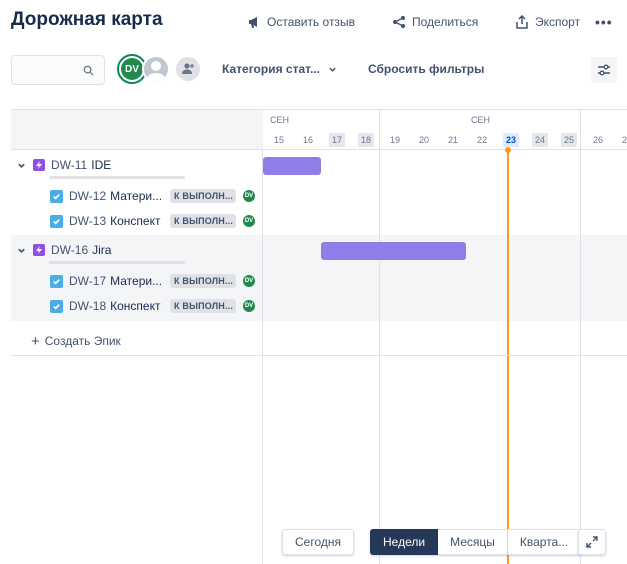 Image resolution: width=627 pixels, height=564 pixels. I want to click on day-label: 27, so click(624, 140).